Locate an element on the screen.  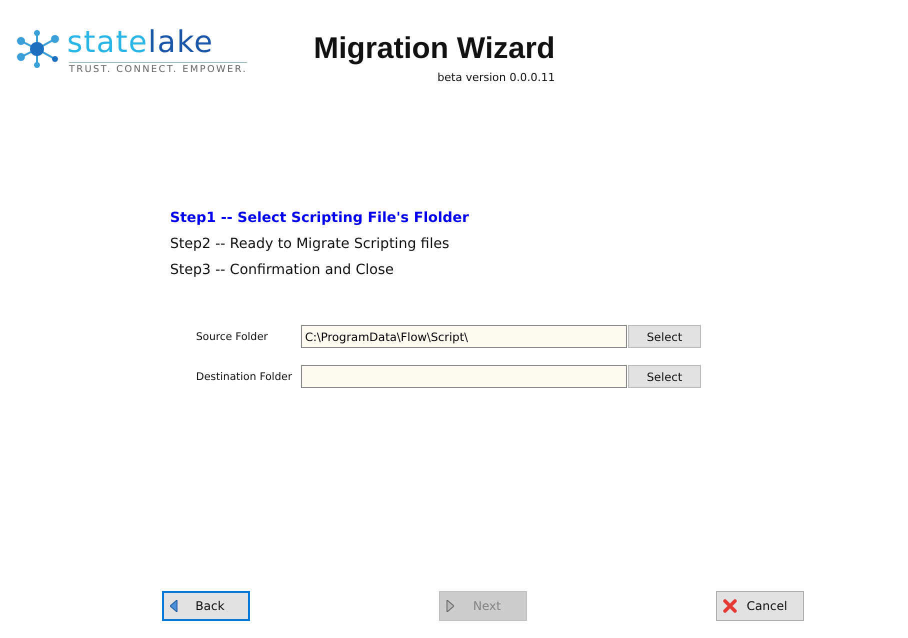
right-triangle-icon is located at coordinates (450, 606).